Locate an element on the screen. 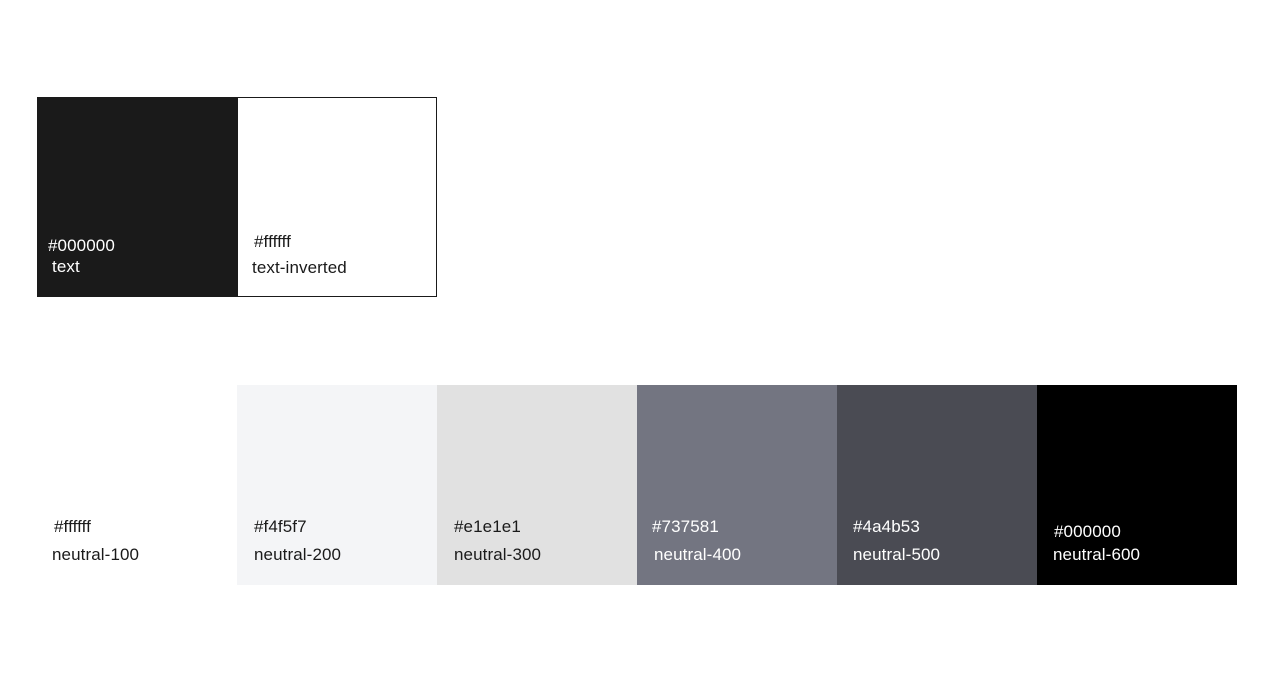 Image resolution: width=1282 pixels, height=683 pixels. swatch-hex-label: #737581 is located at coordinates (685, 526).